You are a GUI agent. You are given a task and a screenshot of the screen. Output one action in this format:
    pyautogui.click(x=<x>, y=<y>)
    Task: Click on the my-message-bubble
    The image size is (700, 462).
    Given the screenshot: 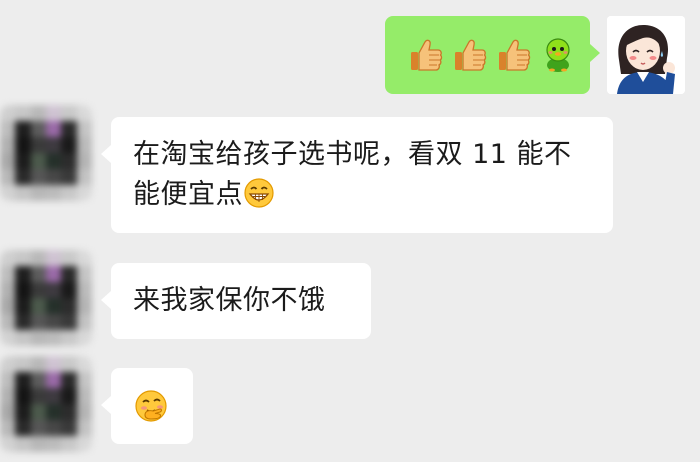 What is the action you would take?
    pyautogui.click(x=492, y=55)
    